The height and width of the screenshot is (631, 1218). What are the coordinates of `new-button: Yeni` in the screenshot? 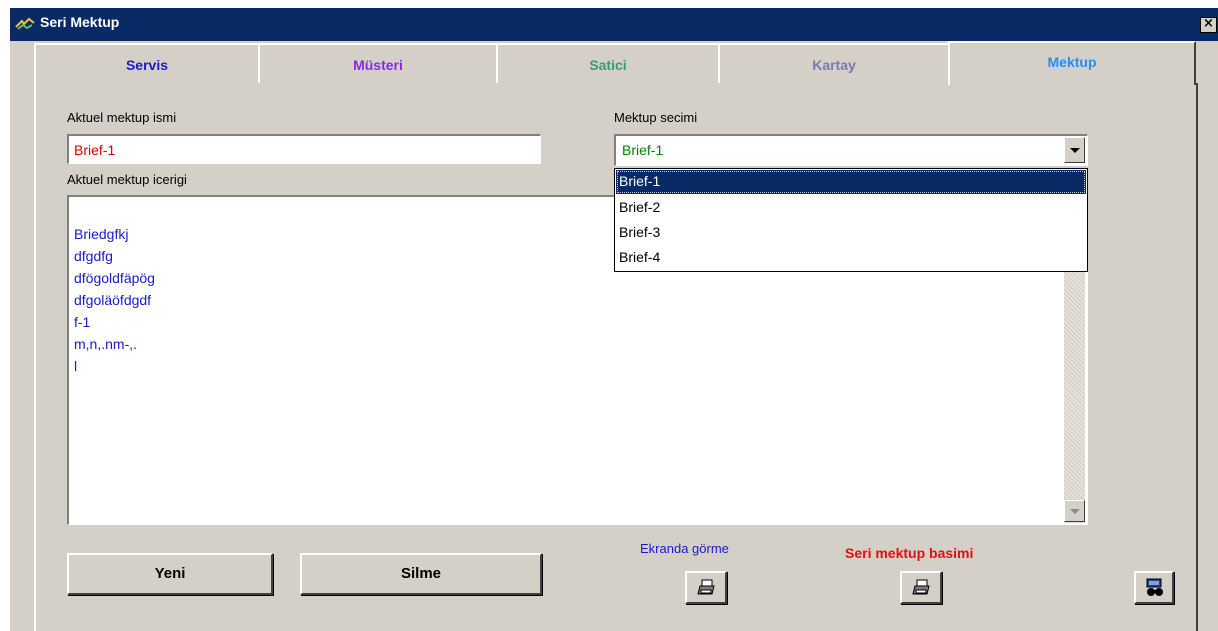 It's located at (170, 574).